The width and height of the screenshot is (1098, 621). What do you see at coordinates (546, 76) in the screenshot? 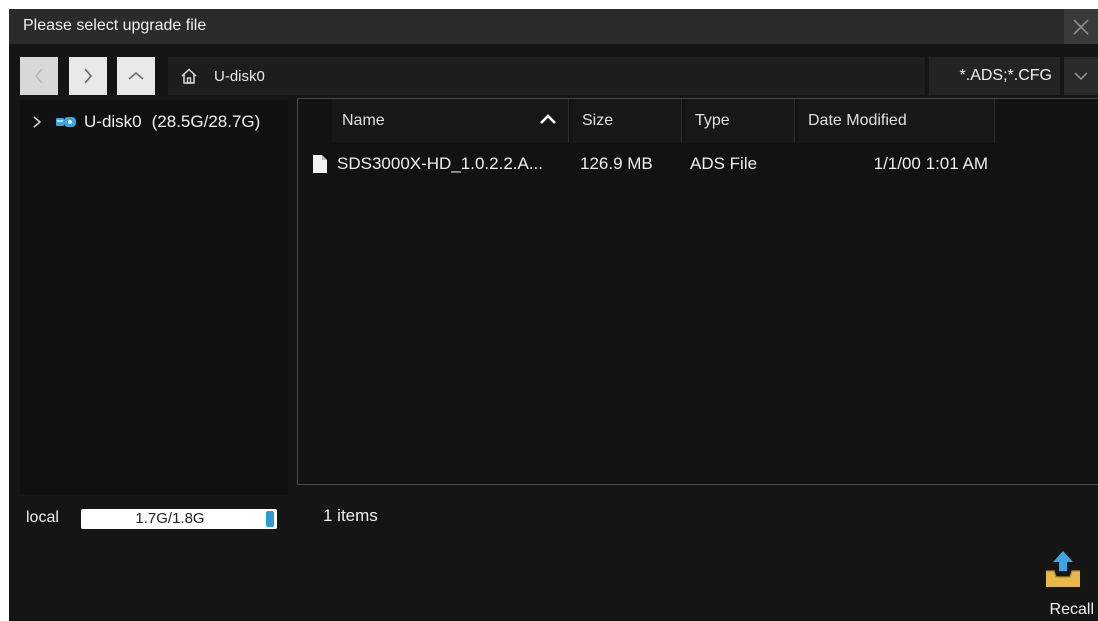
I see `path-bar: U-disk0` at bounding box center [546, 76].